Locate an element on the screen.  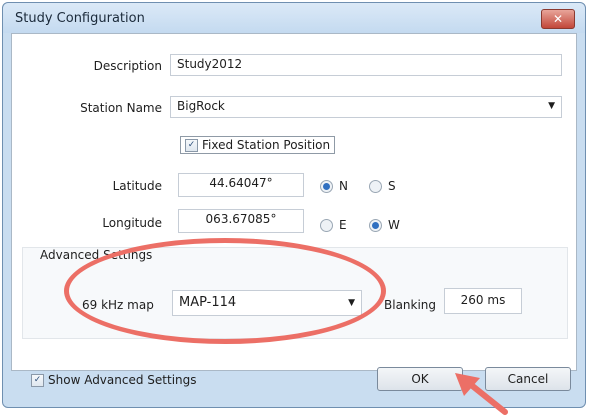
show-advanced-settings-label: Show Advanced Settings is located at coordinates (122, 380).